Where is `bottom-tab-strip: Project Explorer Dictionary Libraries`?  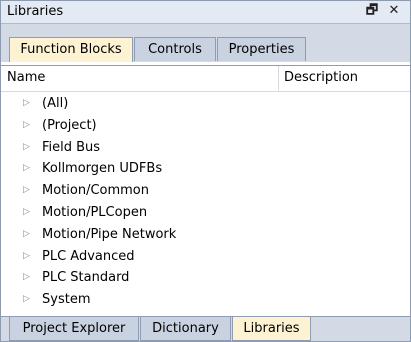
bottom-tab-strip: Project Explorer Dictionary Libraries is located at coordinates (205, 328).